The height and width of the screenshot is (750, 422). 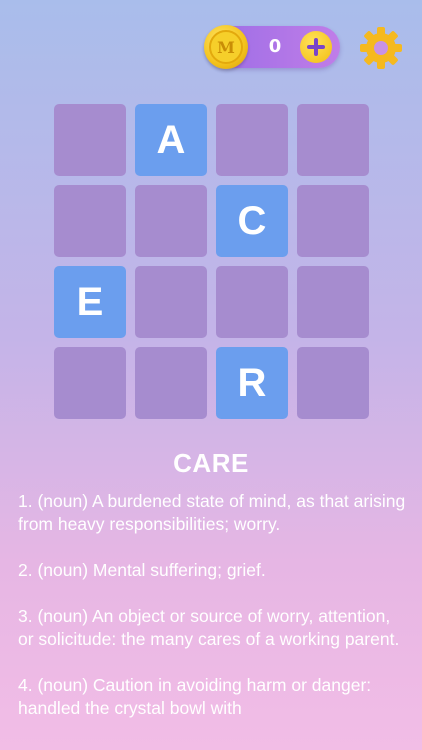 I want to click on plus-icon, so click(x=316, y=47).